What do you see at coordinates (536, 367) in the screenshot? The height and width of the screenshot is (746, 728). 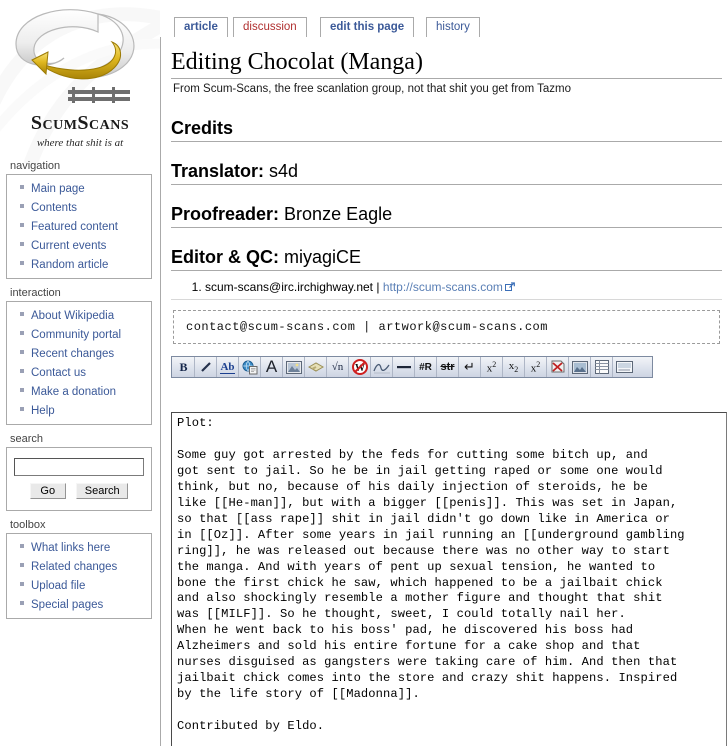 I see `small-text-icon: x2` at bounding box center [536, 367].